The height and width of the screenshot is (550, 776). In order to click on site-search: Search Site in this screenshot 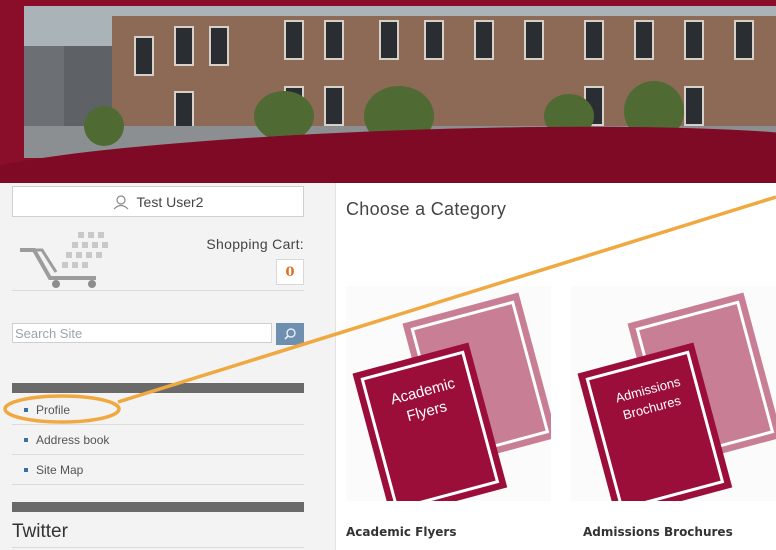, I will do `click(158, 334)`.